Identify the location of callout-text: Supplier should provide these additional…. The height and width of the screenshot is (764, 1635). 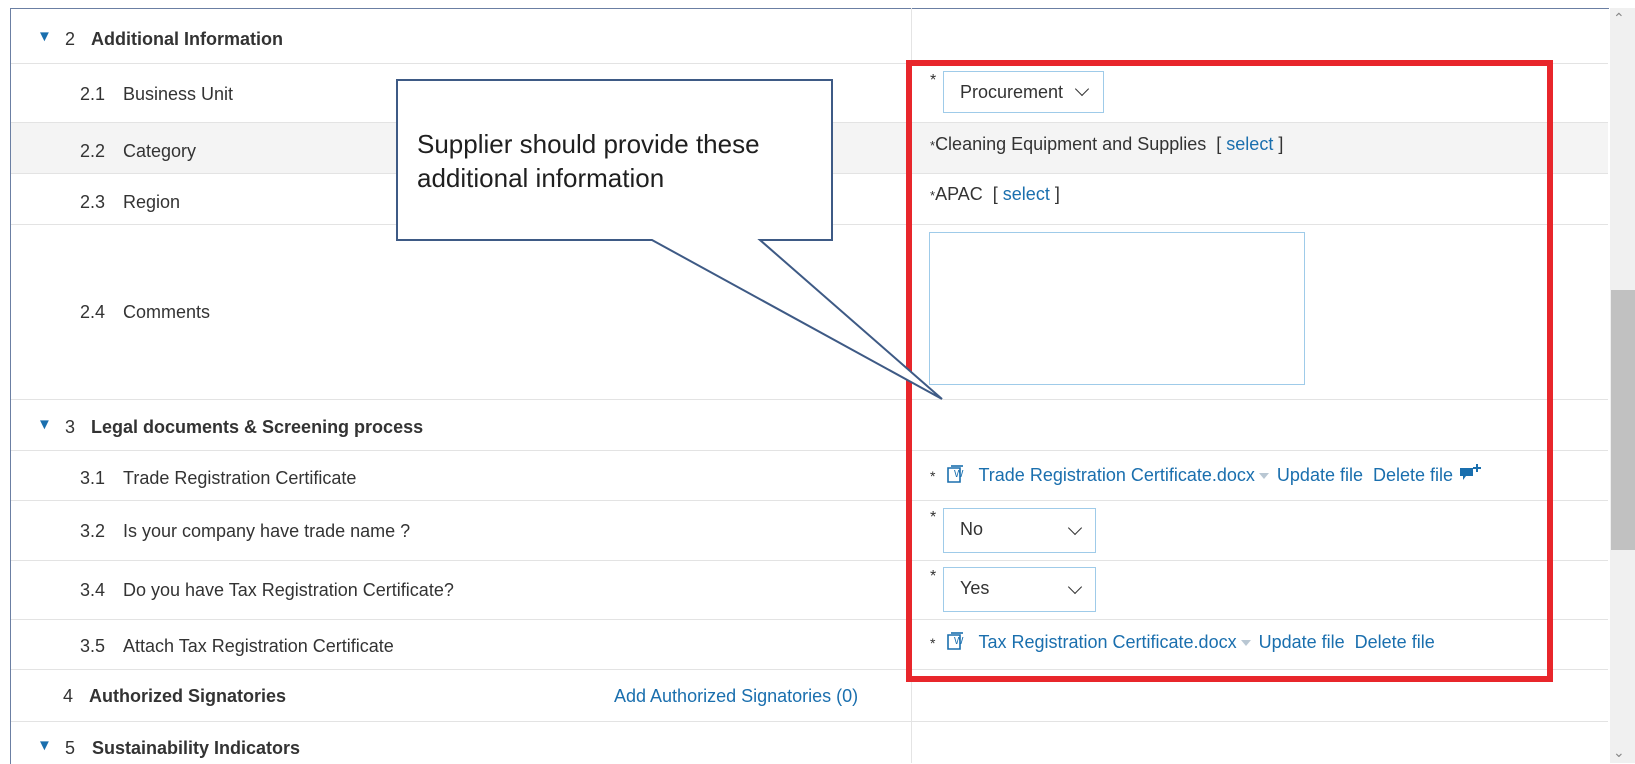
(588, 161).